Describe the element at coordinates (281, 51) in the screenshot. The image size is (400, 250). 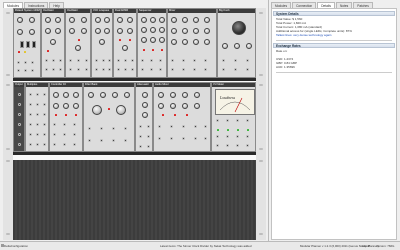
I see `exchange-subtitle: Rate on:` at that location.